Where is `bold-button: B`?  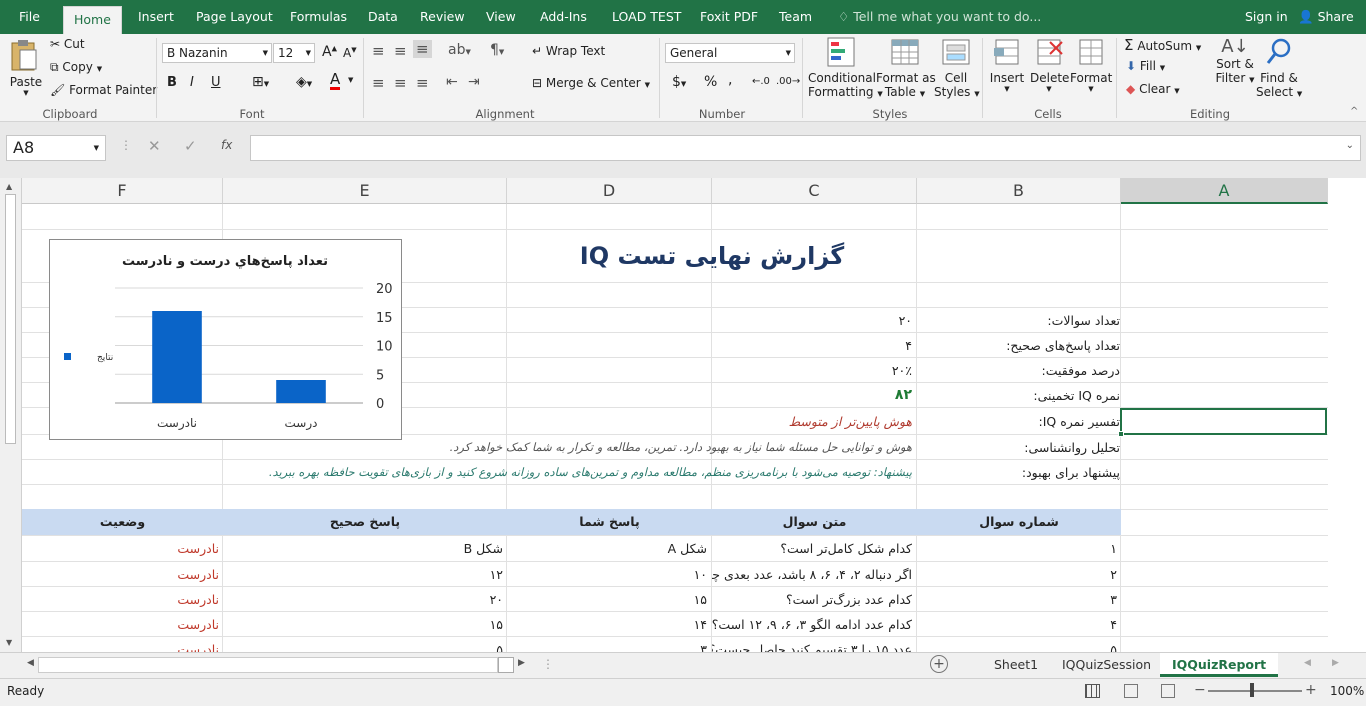
bold-button: B is located at coordinates (172, 82).